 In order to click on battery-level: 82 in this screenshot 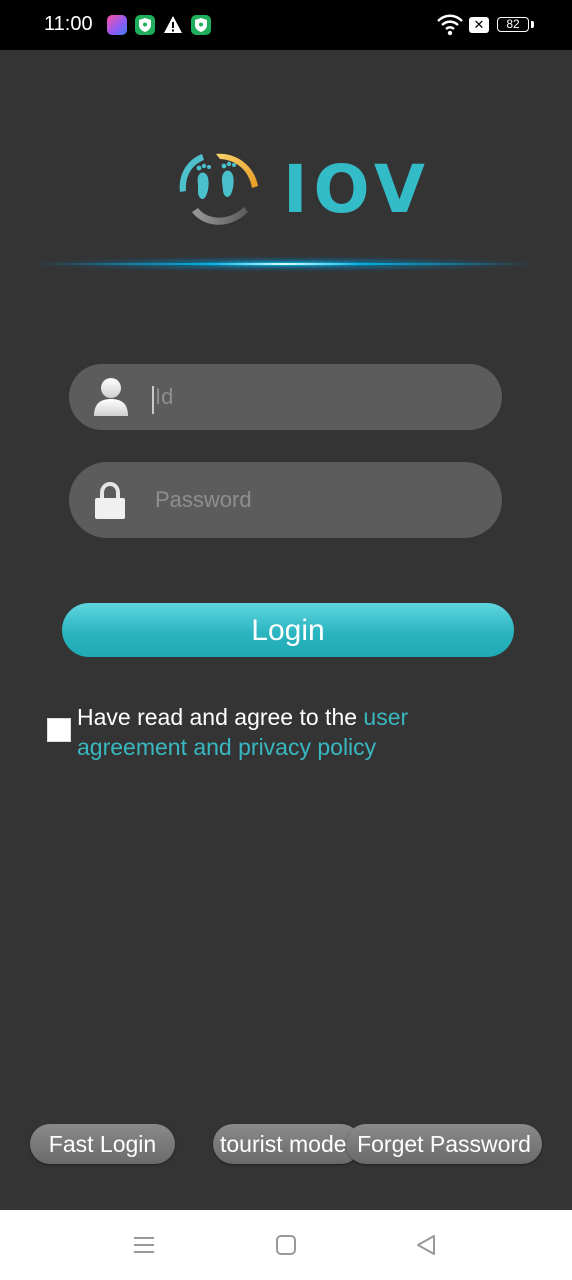, I will do `click(513, 24)`.